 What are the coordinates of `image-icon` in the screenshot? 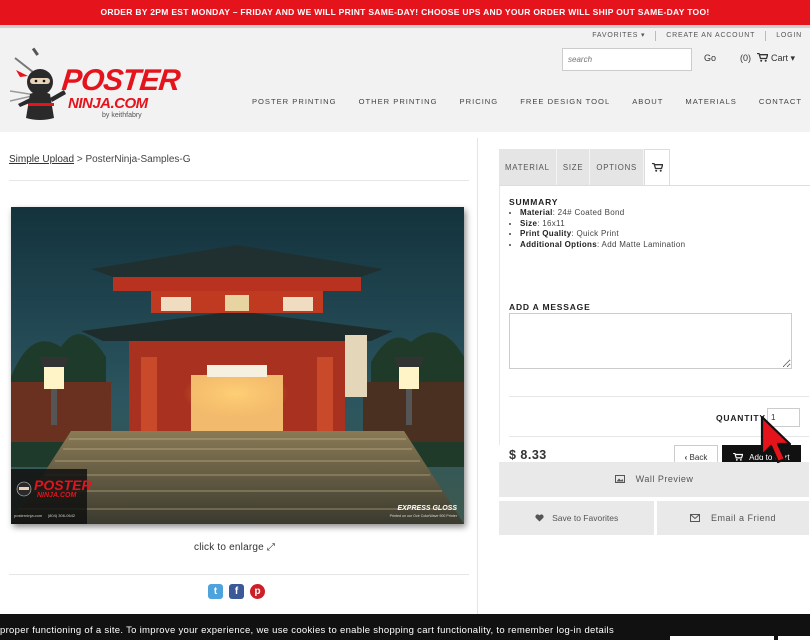 It's located at (619, 479).